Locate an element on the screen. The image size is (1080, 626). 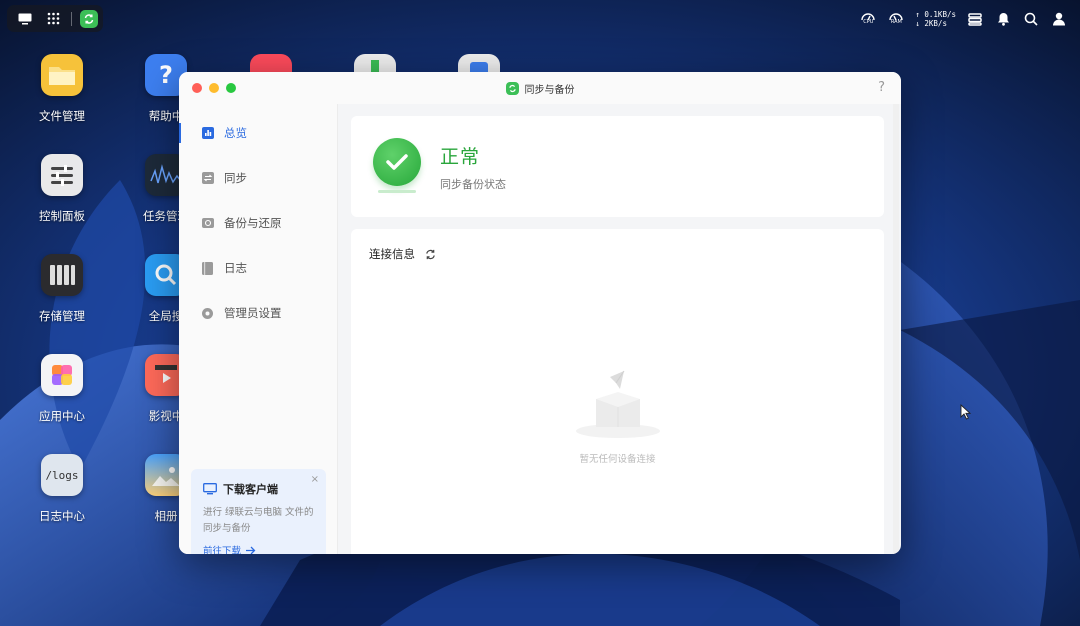
desktop-icon-green-app is located at coordinates (375, 63).